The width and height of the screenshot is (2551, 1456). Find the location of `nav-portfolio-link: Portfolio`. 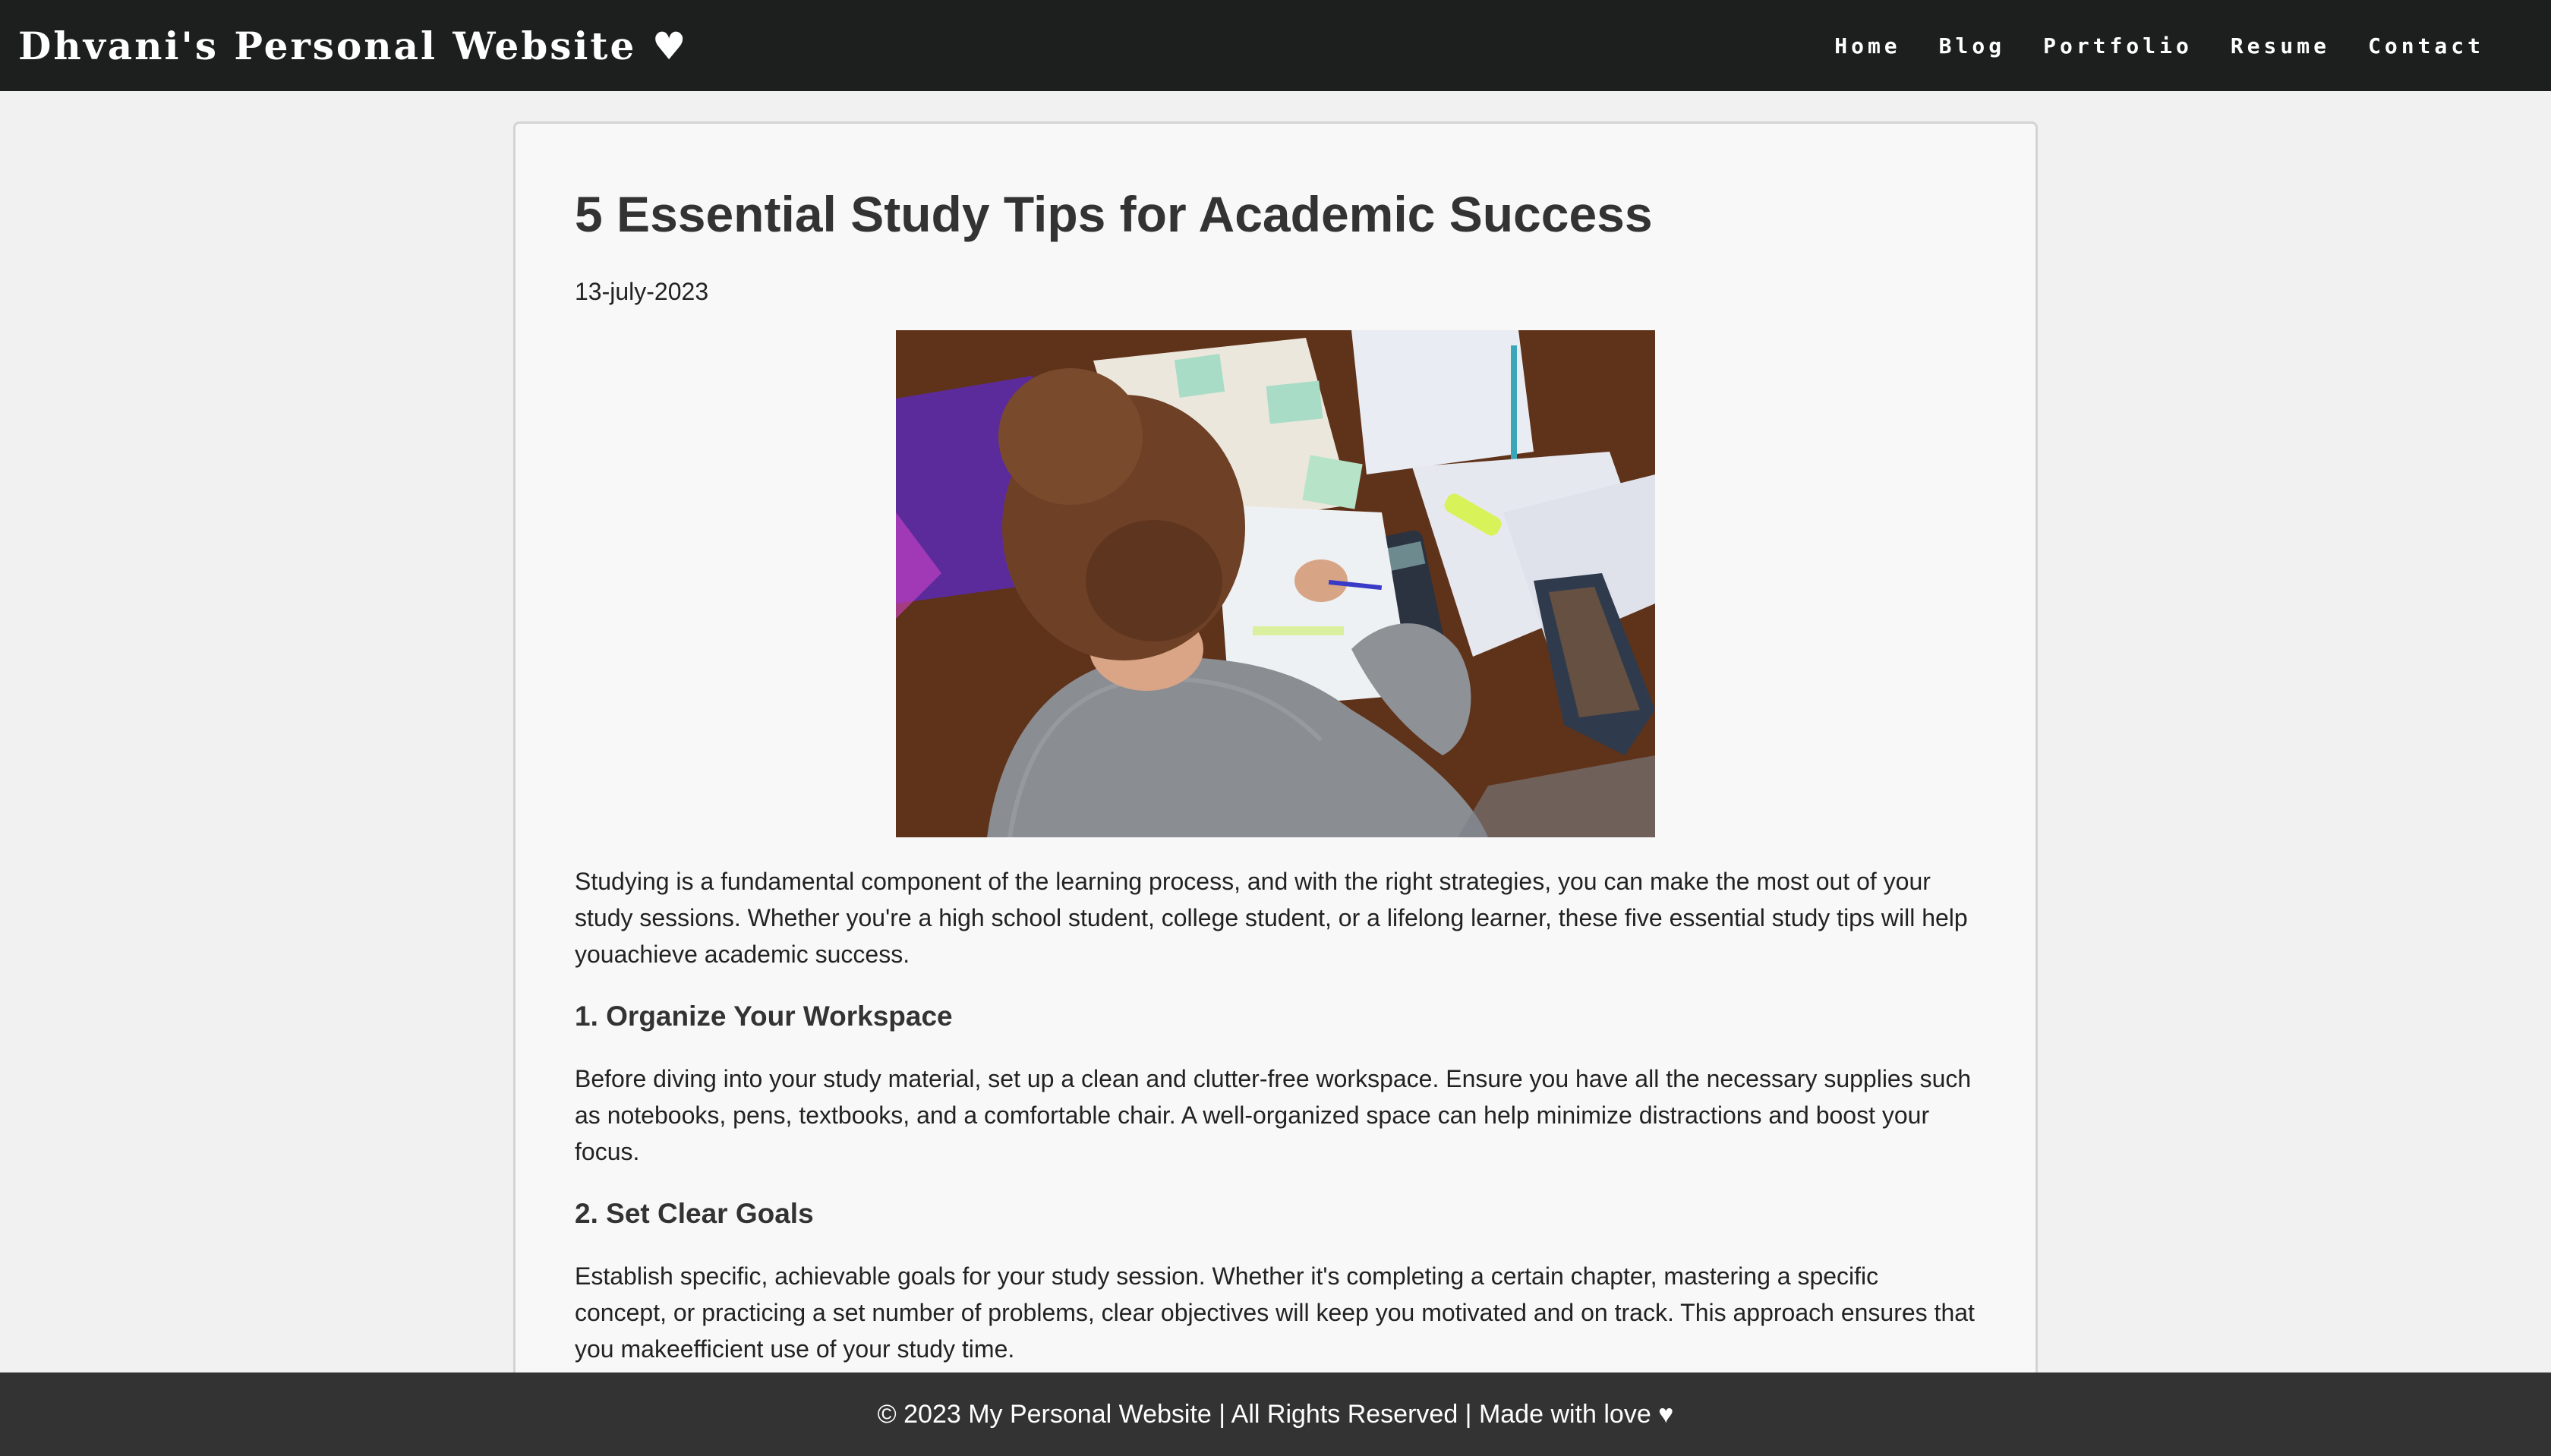

nav-portfolio-link: Portfolio is located at coordinates (2118, 45).